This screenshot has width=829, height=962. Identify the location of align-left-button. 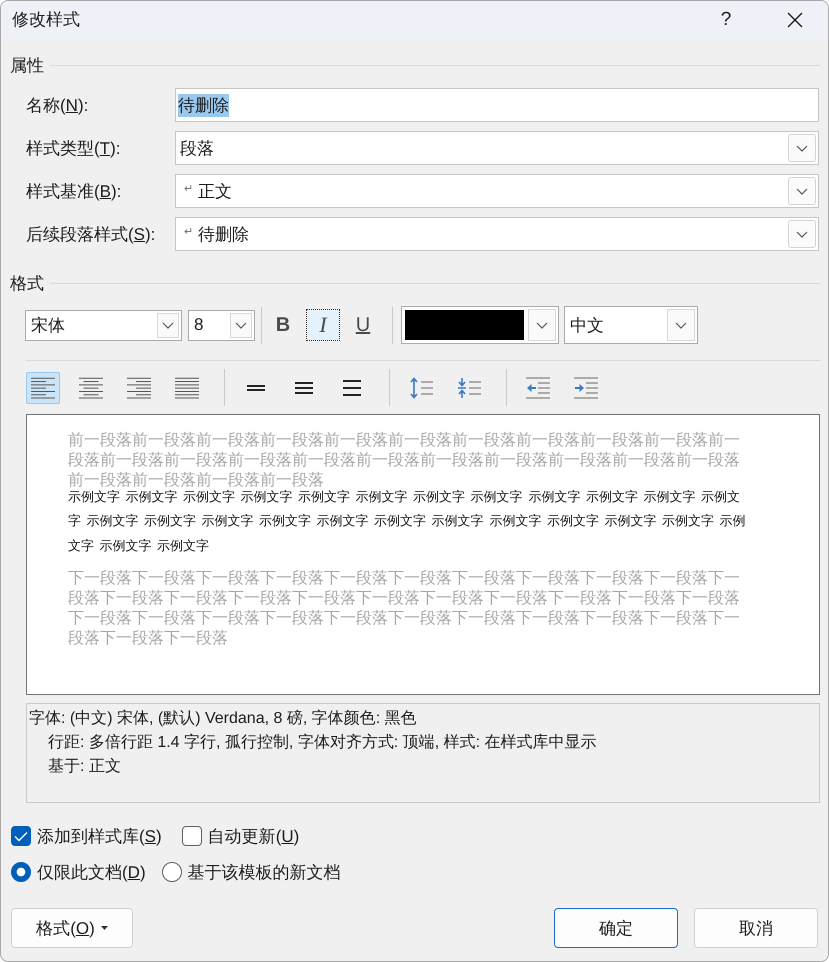
(43, 388).